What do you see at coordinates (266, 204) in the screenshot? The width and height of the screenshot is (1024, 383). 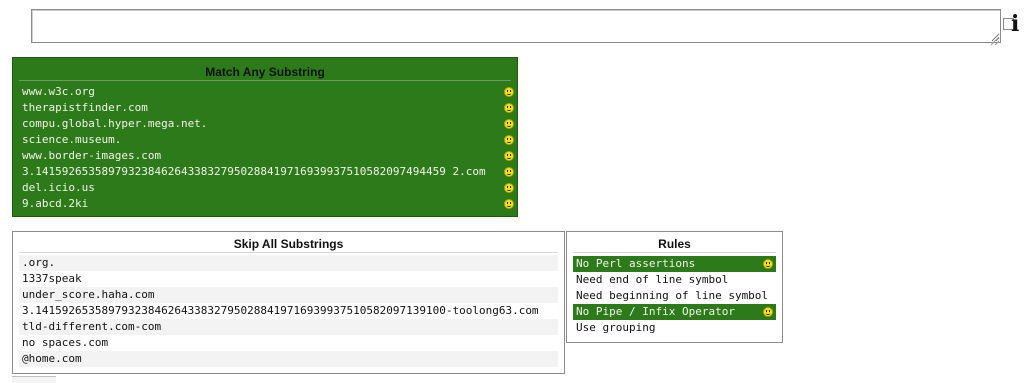 I see `match-row: 9.abcd.2ki` at bounding box center [266, 204].